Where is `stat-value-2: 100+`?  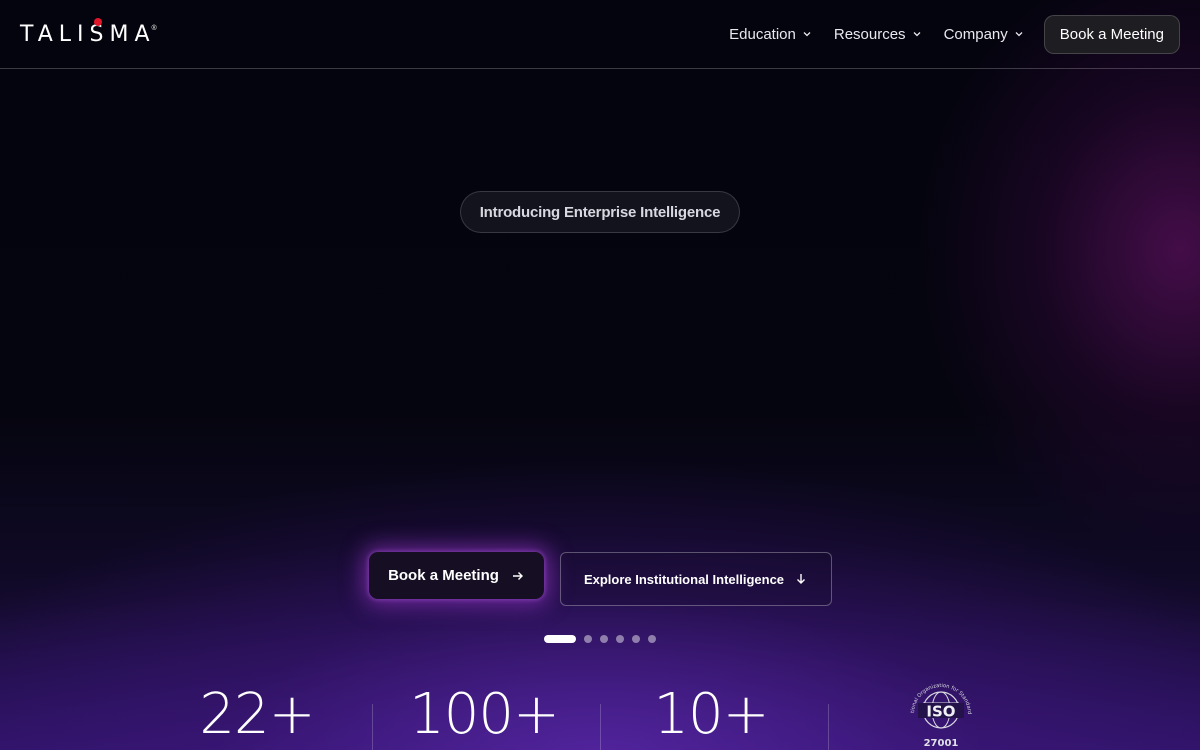
stat-value-2: 100+ is located at coordinates (484, 714).